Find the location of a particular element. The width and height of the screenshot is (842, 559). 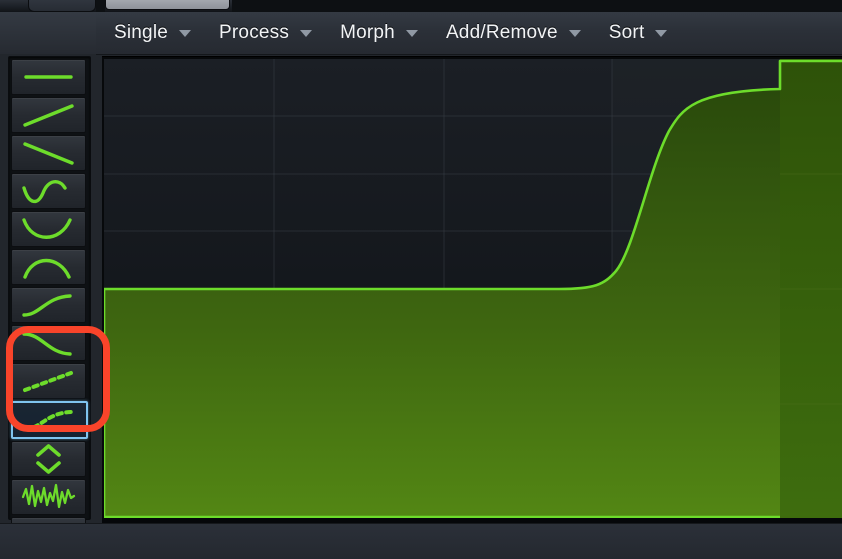

menu-single: Single is located at coordinates (152, 33).